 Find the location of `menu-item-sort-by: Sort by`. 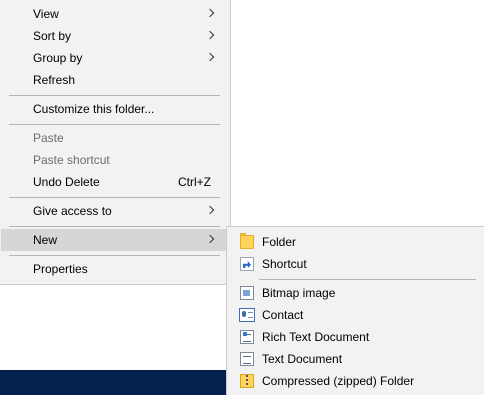

menu-item-sort-by: Sort by is located at coordinates (114, 36).